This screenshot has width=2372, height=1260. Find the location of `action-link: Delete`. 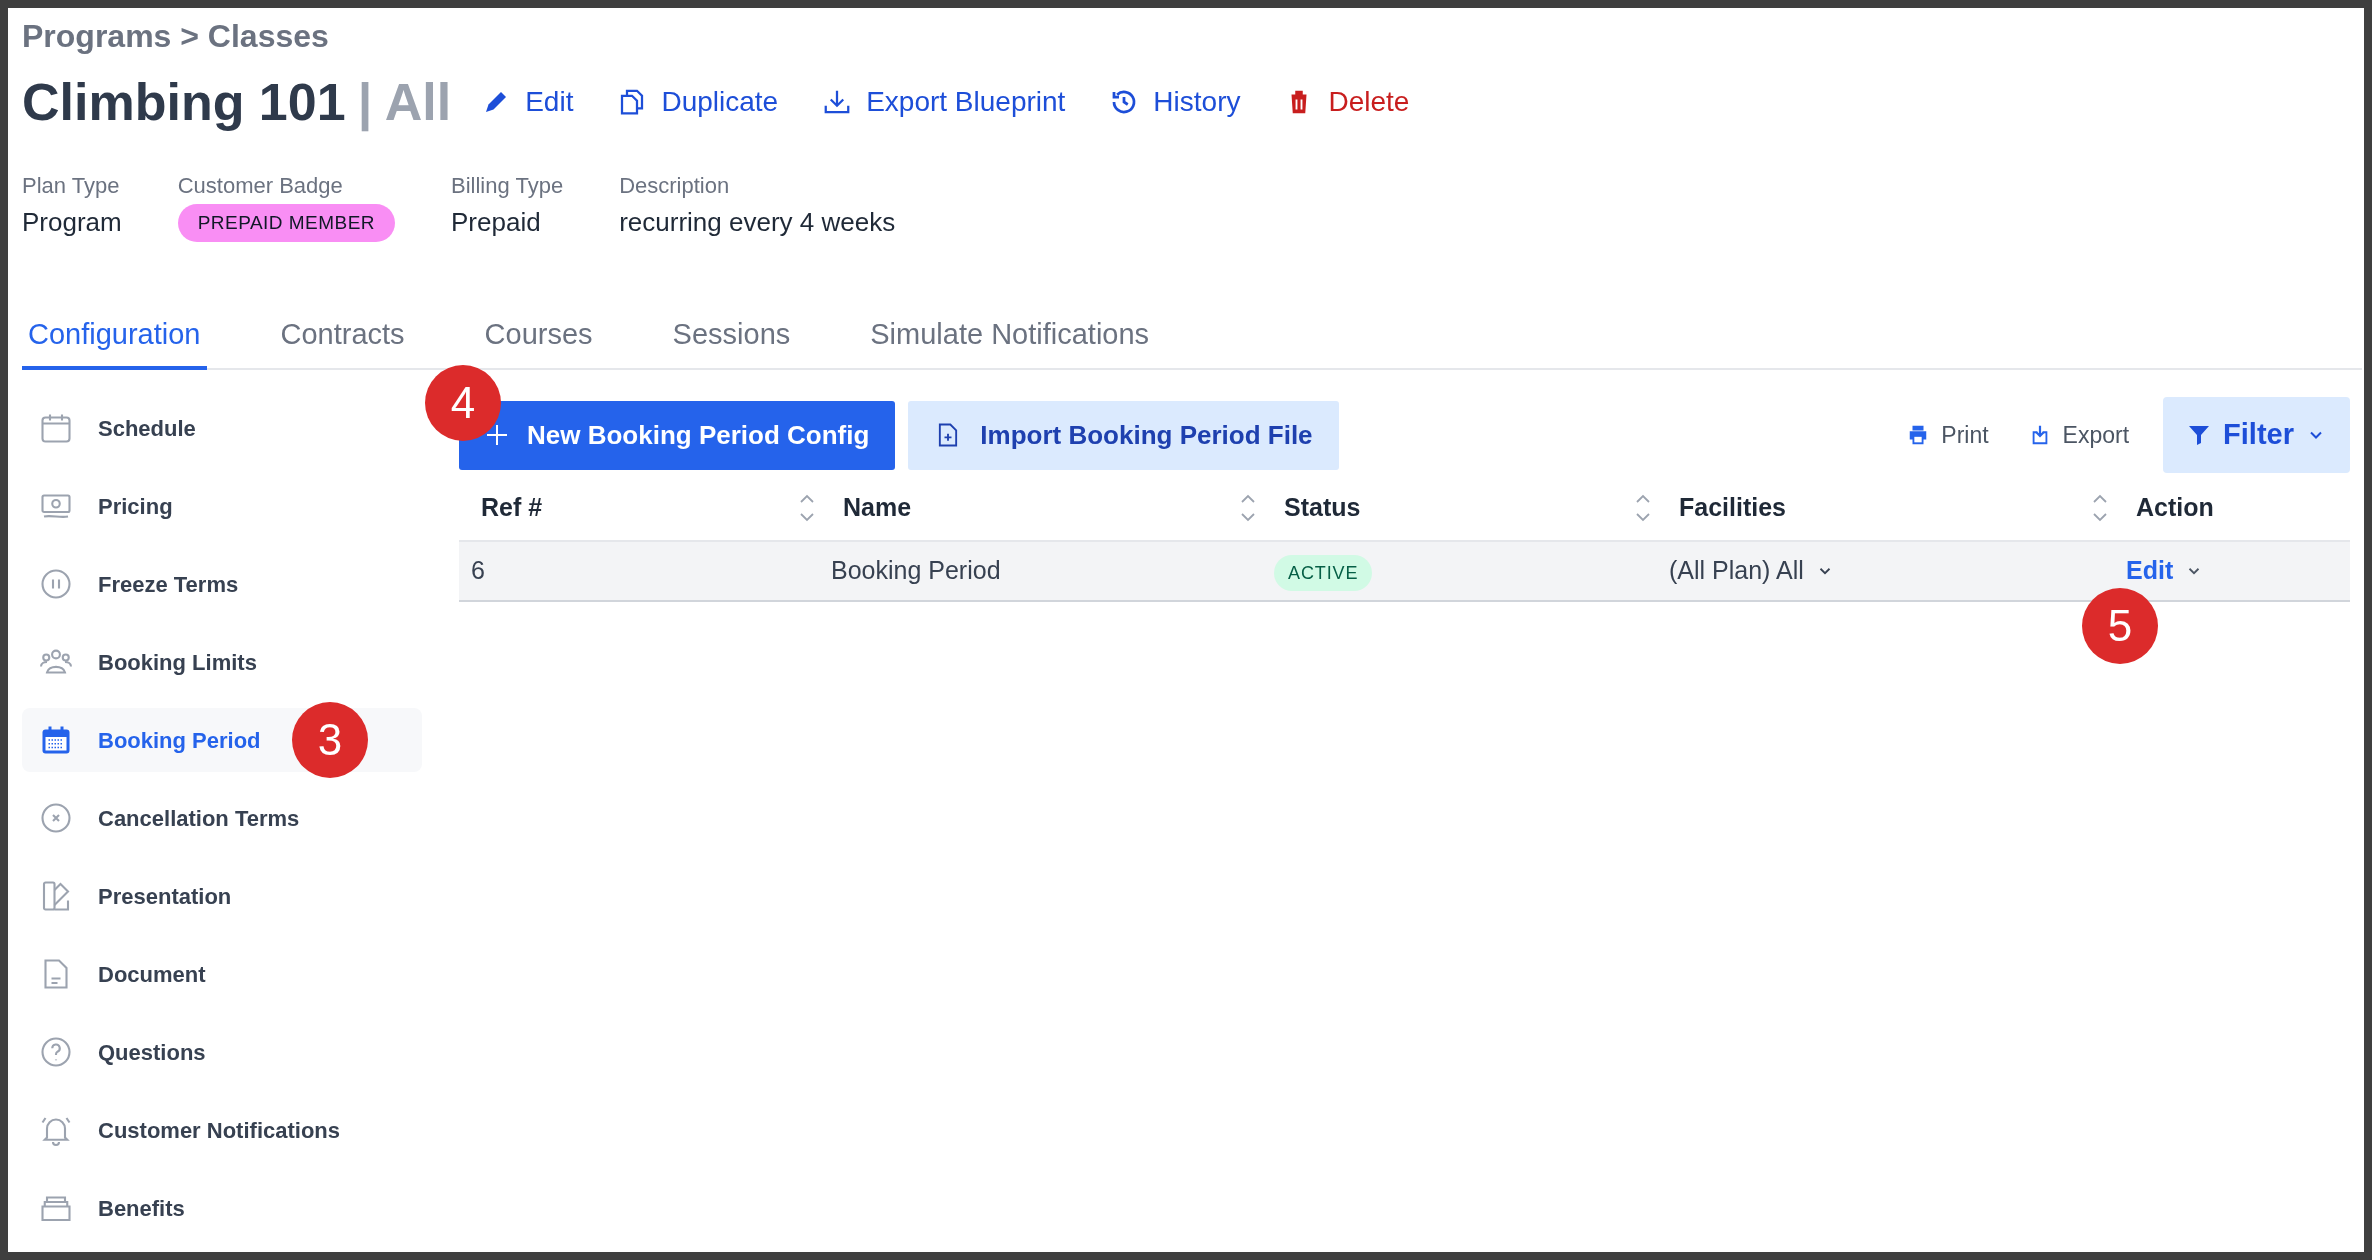

action-link: Delete is located at coordinates (1347, 102).